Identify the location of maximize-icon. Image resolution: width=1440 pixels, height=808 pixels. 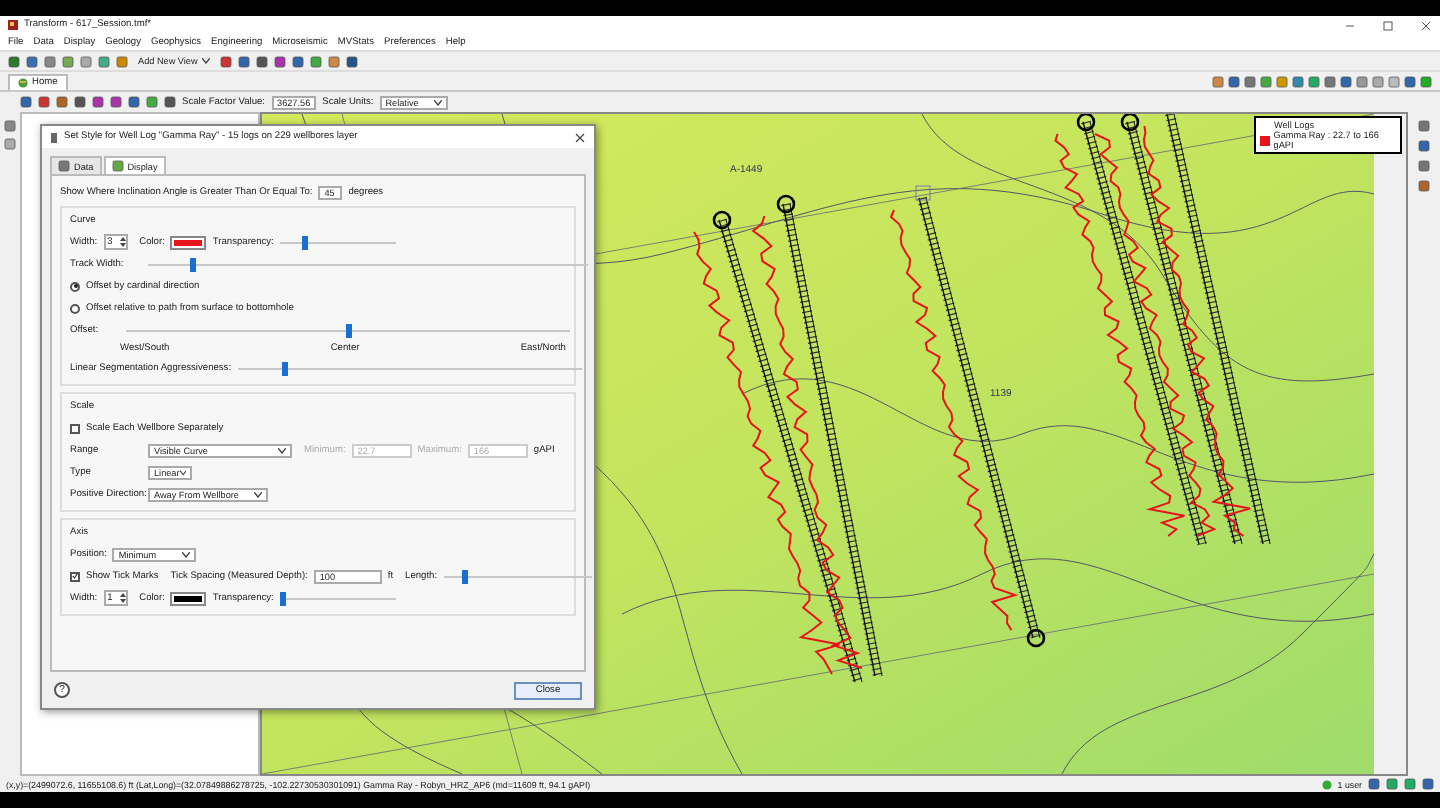
(1388, 25).